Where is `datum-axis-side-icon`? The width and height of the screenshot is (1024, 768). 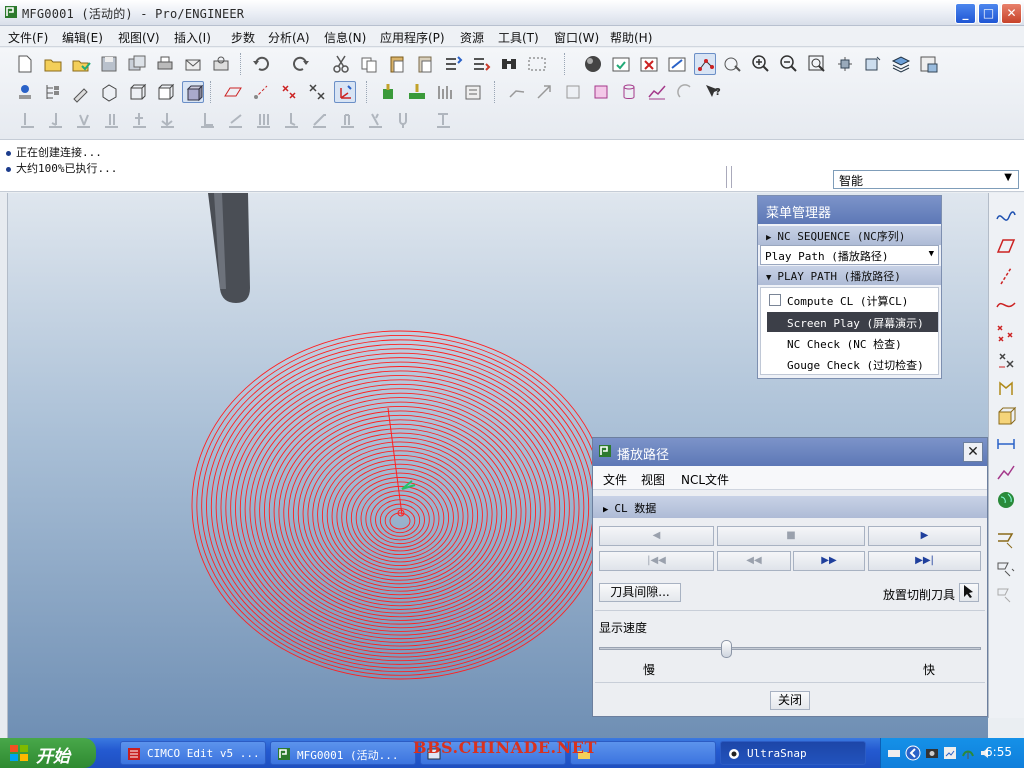
datum-axis-side-icon is located at coordinates (1006, 276).